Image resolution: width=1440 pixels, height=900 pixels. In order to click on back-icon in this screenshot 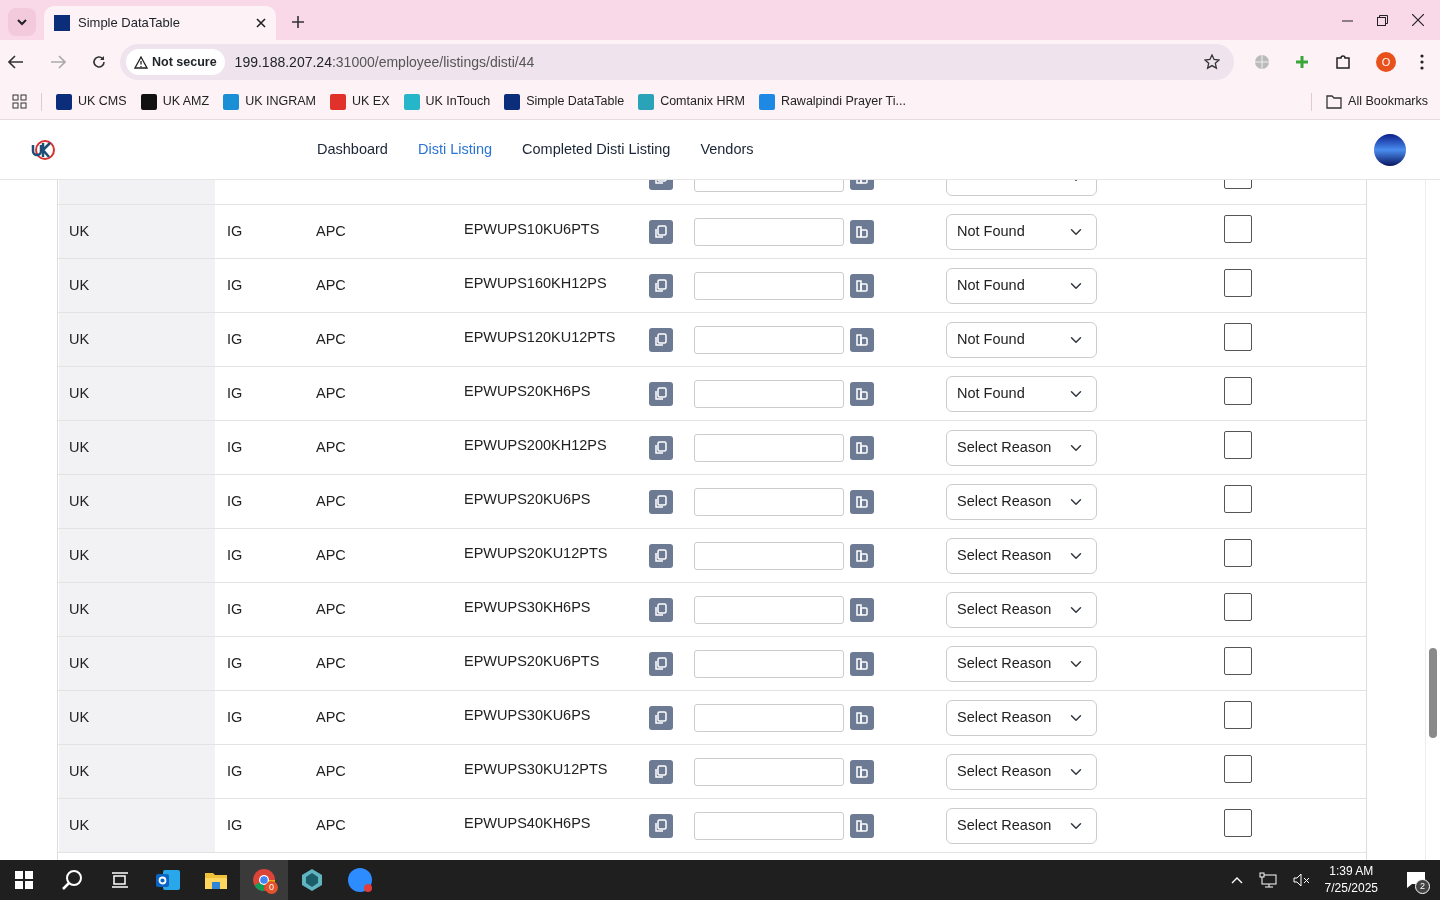, I will do `click(16, 62)`.